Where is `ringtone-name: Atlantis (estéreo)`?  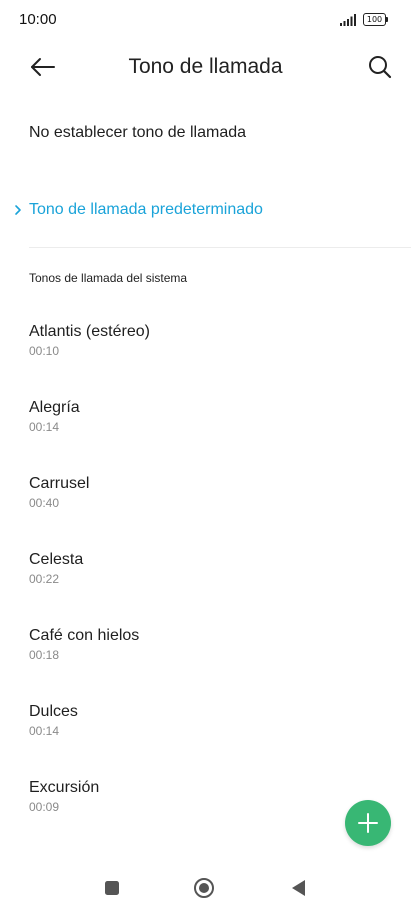
ringtone-name: Atlantis (estéreo) is located at coordinates (89, 331).